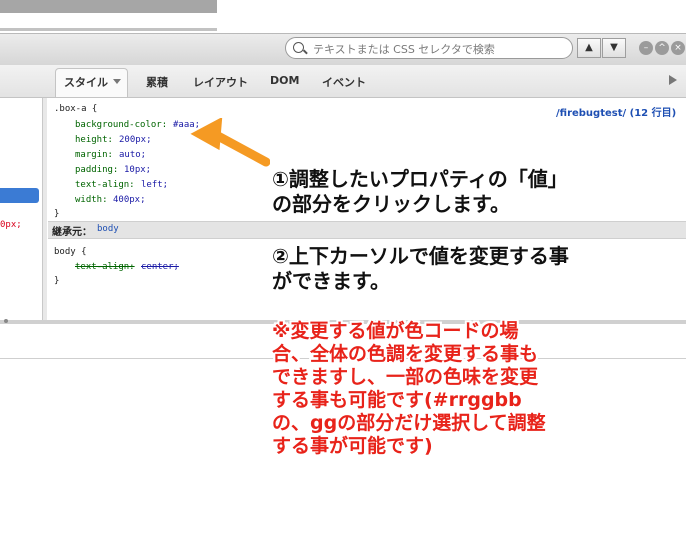 This screenshot has width=686, height=541. What do you see at coordinates (662, 48) in the screenshot?
I see `detach-icon: ^` at bounding box center [662, 48].